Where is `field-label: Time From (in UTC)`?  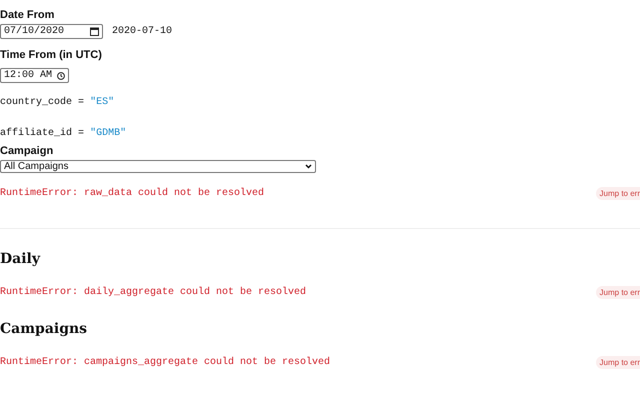 field-label: Time From (in UTC) is located at coordinates (51, 55).